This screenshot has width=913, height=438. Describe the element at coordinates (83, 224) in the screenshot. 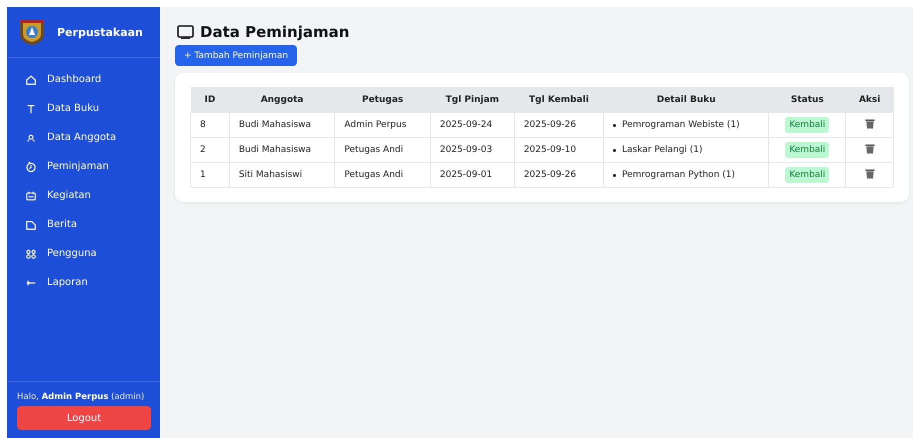

I see `sidebar-item: Berita` at that location.